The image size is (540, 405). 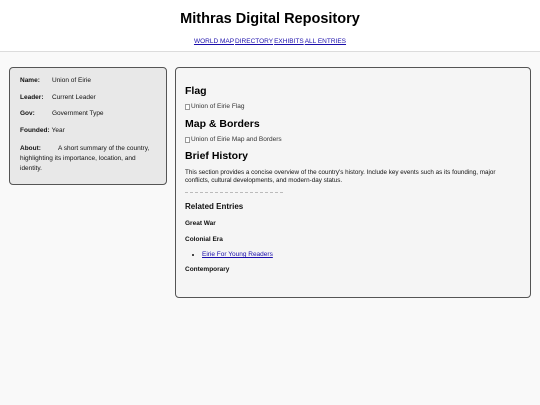 What do you see at coordinates (78, 113) in the screenshot?
I see `gov-value: Government Type` at bounding box center [78, 113].